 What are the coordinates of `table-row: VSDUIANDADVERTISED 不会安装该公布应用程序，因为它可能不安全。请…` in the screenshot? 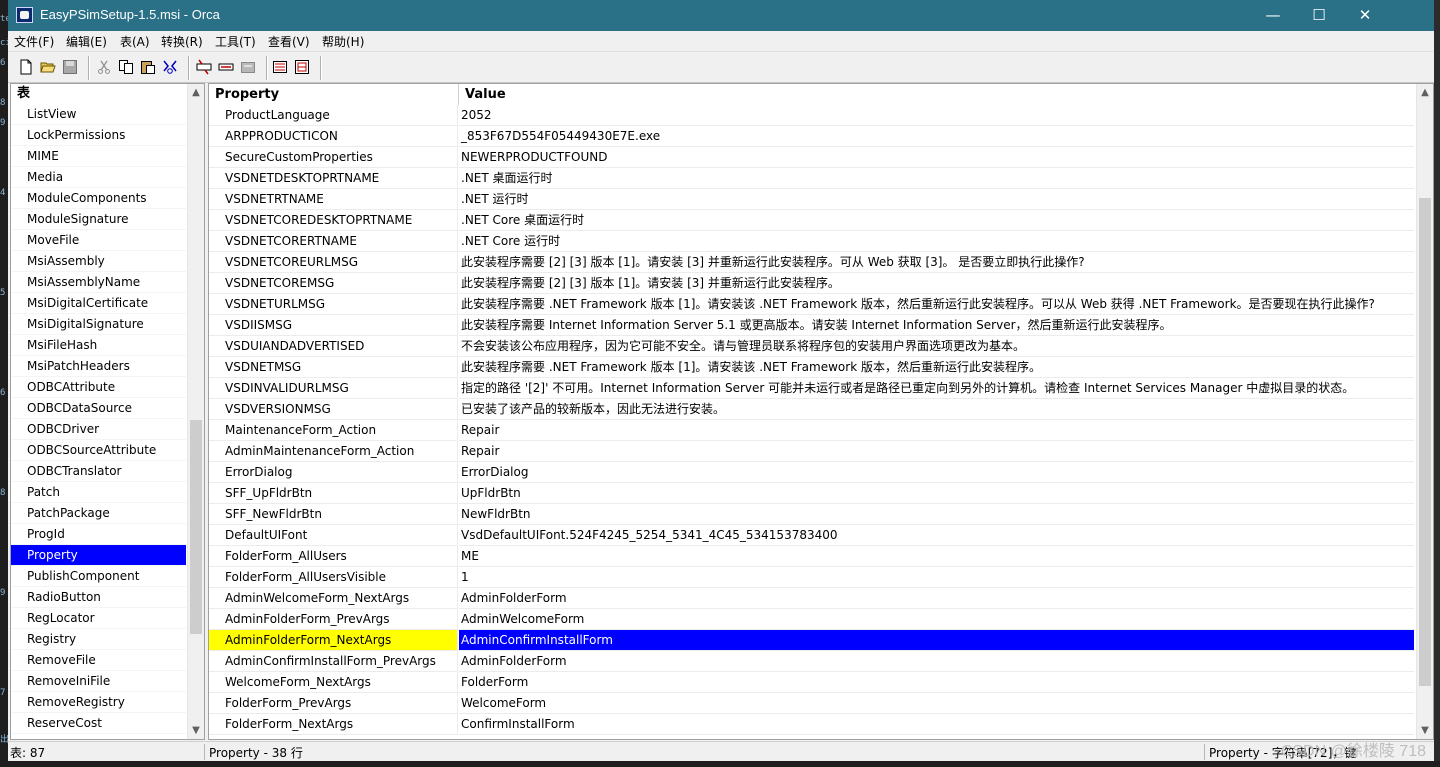 It's located at (811, 346).